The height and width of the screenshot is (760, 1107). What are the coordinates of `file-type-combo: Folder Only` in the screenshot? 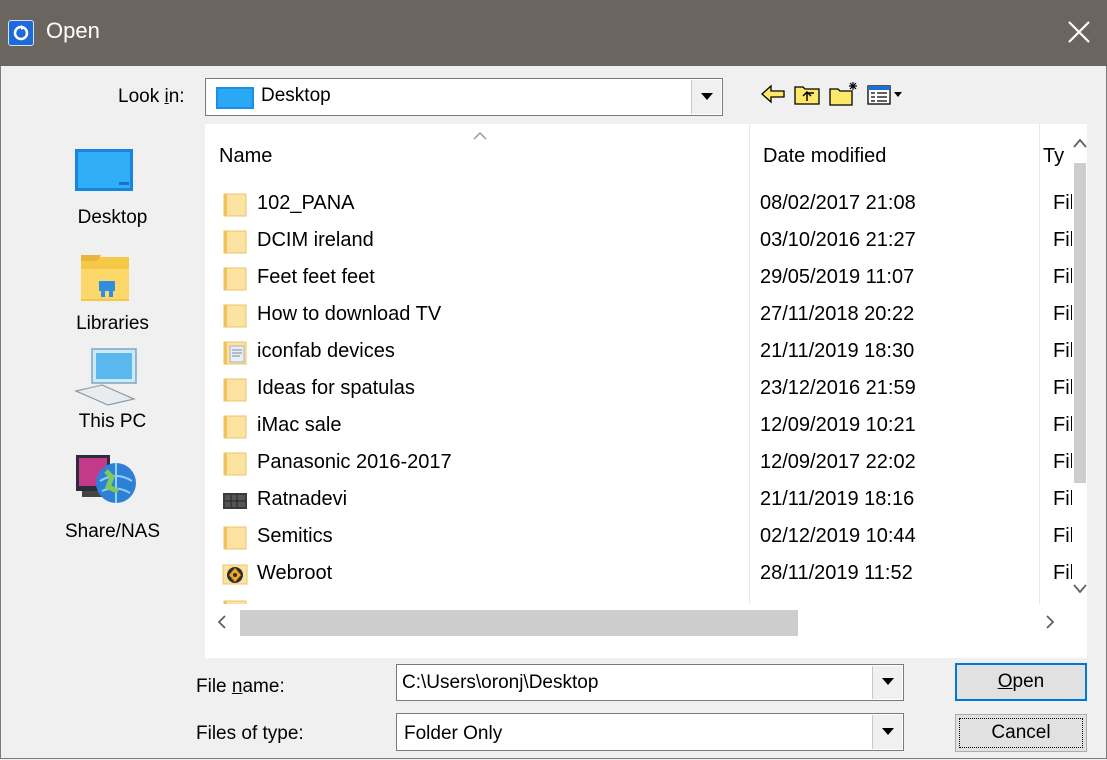 It's located at (650, 732).